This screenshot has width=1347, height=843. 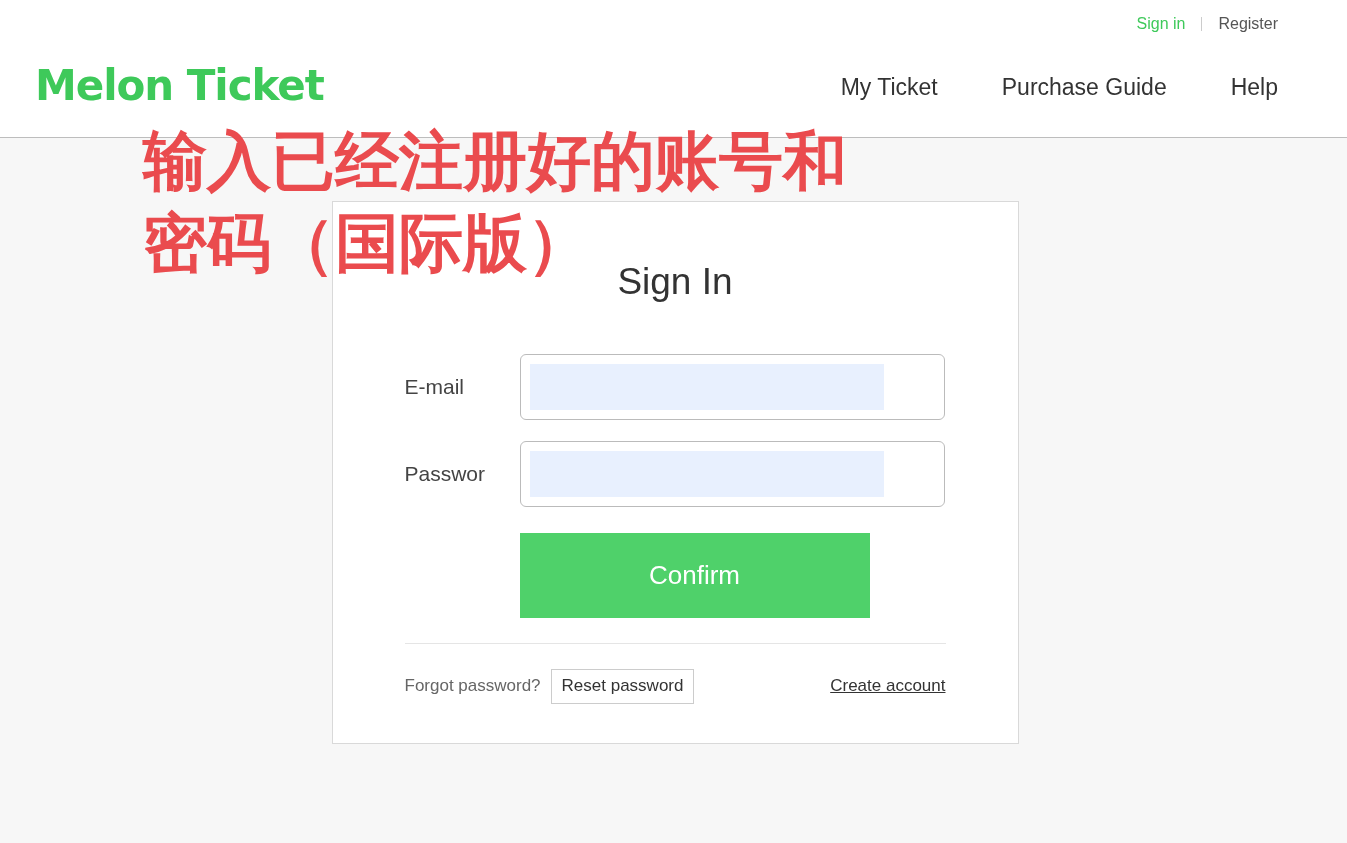 What do you see at coordinates (622, 686) in the screenshot?
I see `reset-password-button: Reset password` at bounding box center [622, 686].